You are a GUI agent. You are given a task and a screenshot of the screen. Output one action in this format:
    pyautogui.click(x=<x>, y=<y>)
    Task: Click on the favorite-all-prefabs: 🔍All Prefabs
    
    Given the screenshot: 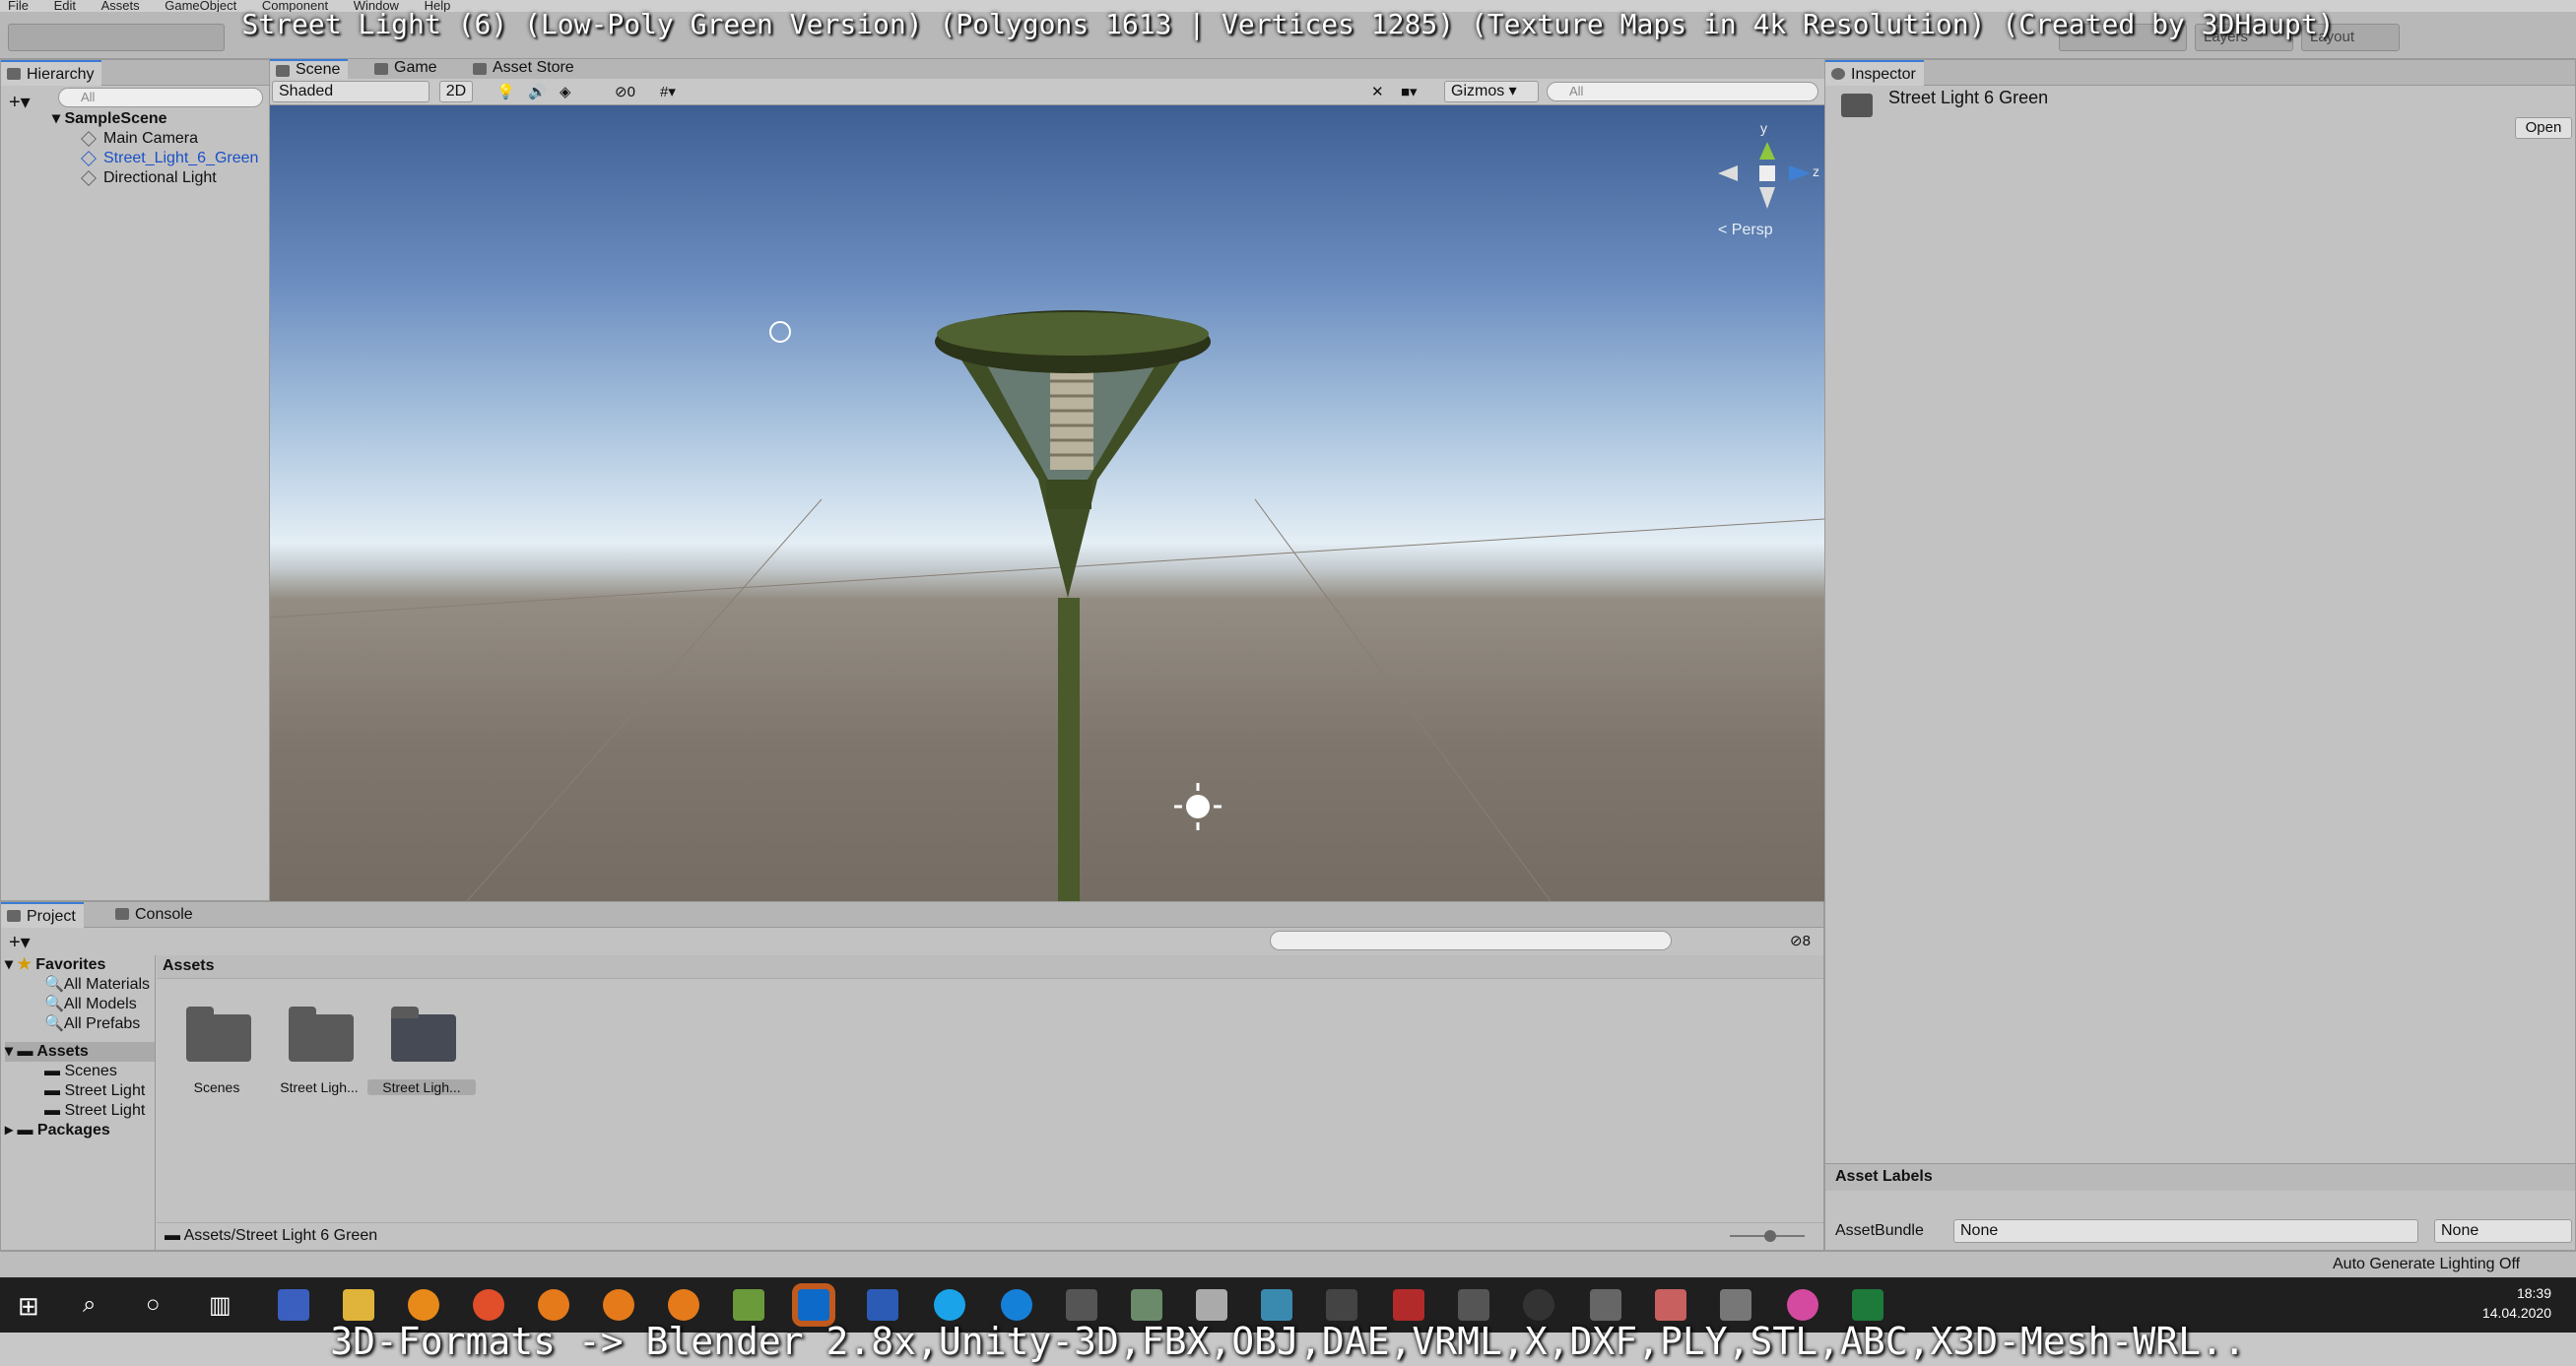 What is the action you would take?
    pyautogui.click(x=92, y=1024)
    